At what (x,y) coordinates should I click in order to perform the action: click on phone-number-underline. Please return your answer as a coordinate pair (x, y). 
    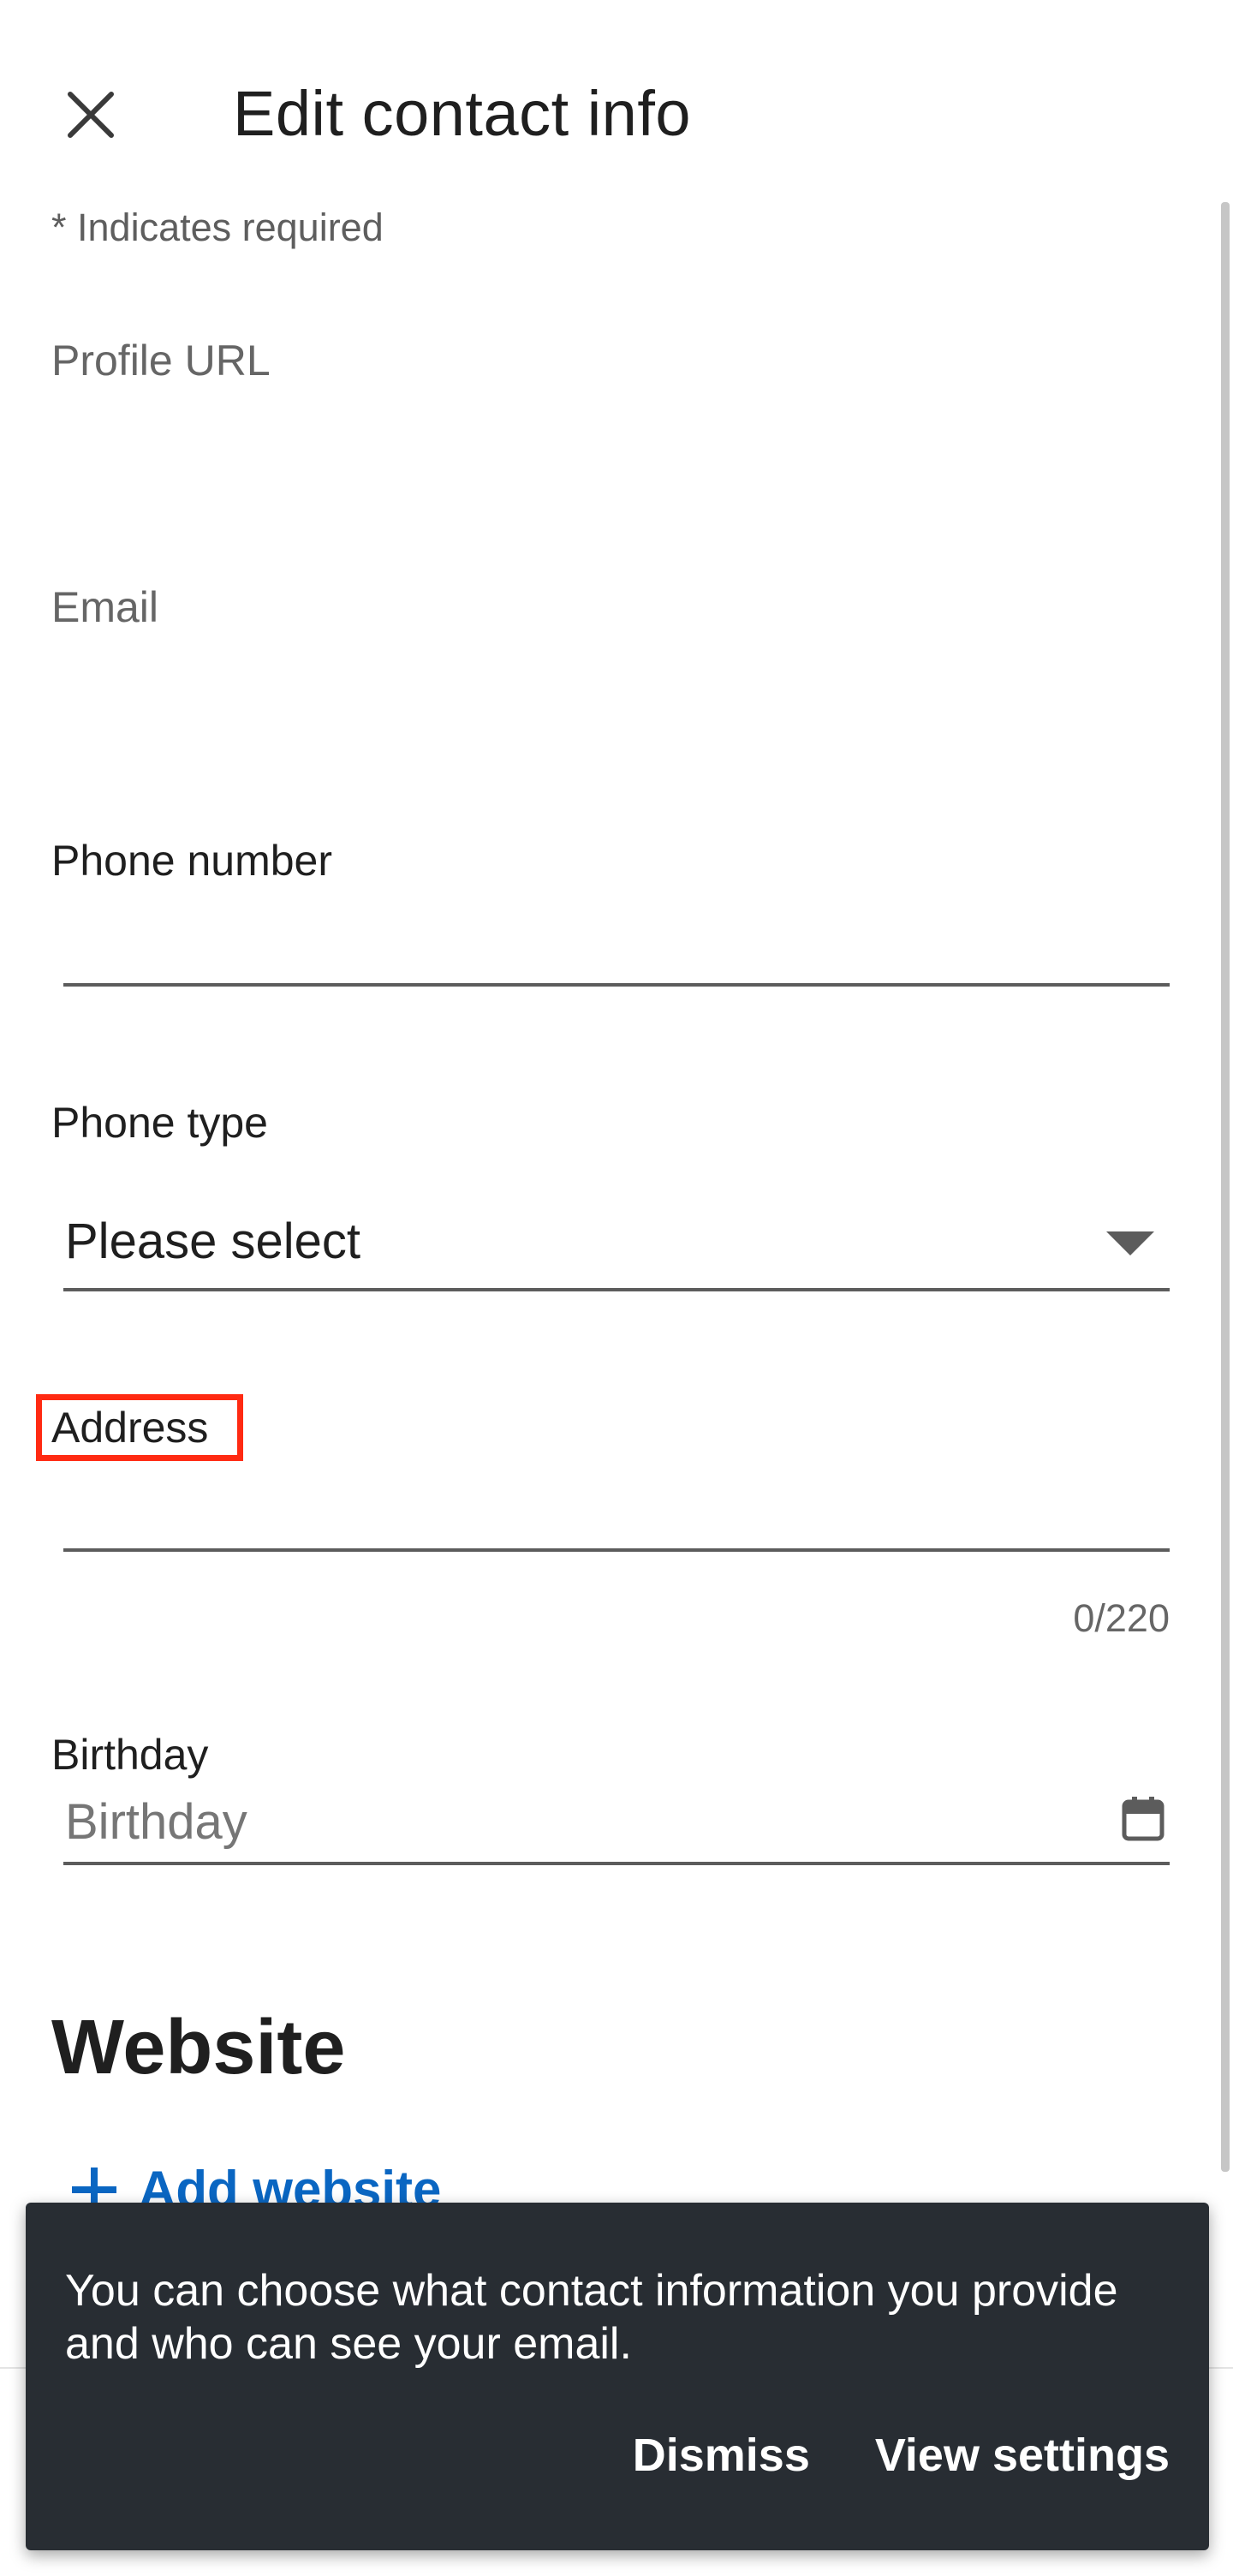
    Looking at the image, I should click on (616, 985).